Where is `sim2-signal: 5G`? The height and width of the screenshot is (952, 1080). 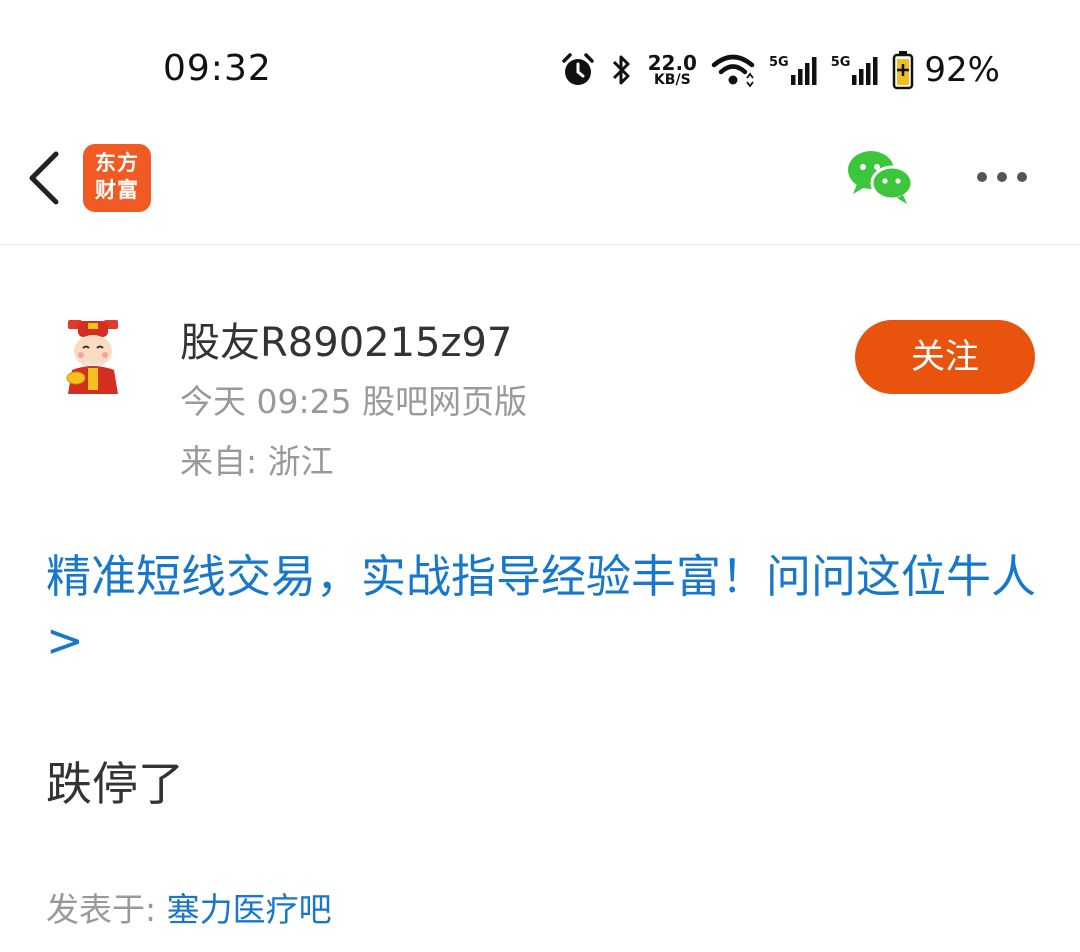
sim2-signal: 5G is located at coordinates (855, 70).